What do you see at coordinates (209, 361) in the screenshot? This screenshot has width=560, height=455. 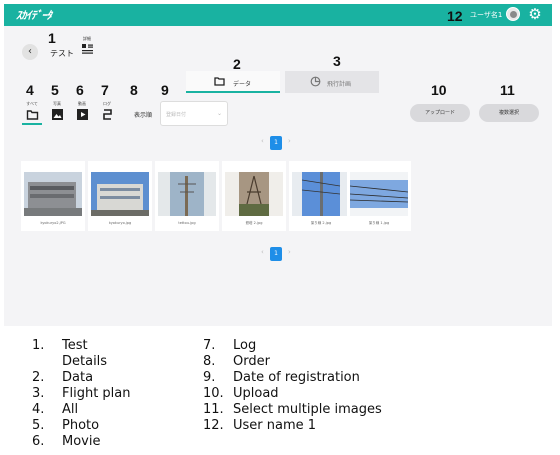 I see `legend-number: 8.` at bounding box center [209, 361].